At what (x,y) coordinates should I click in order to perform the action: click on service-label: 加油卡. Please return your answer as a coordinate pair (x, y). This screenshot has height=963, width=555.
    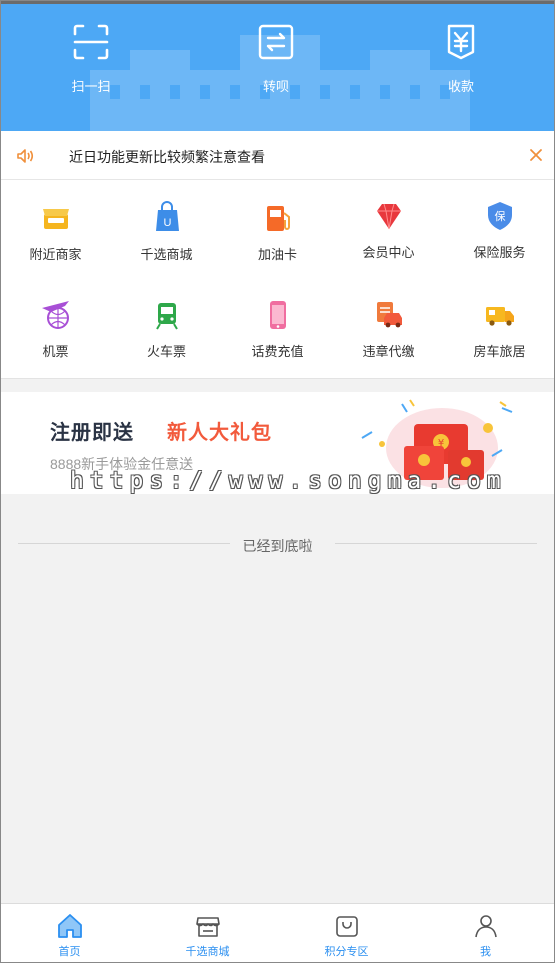
    Looking at the image, I should click on (277, 254).